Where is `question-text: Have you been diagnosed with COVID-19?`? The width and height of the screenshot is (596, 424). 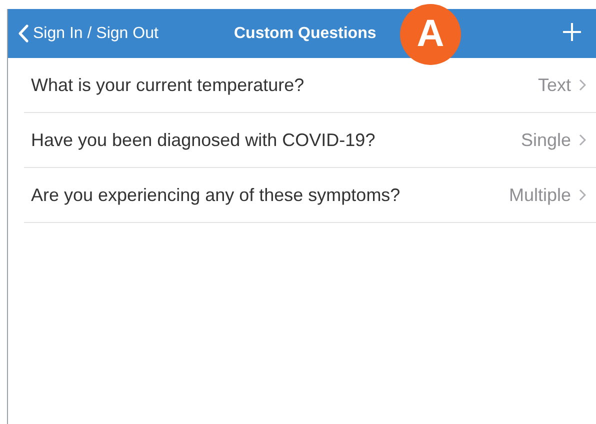 question-text: Have you been diagnosed with COVID-19? is located at coordinates (203, 140).